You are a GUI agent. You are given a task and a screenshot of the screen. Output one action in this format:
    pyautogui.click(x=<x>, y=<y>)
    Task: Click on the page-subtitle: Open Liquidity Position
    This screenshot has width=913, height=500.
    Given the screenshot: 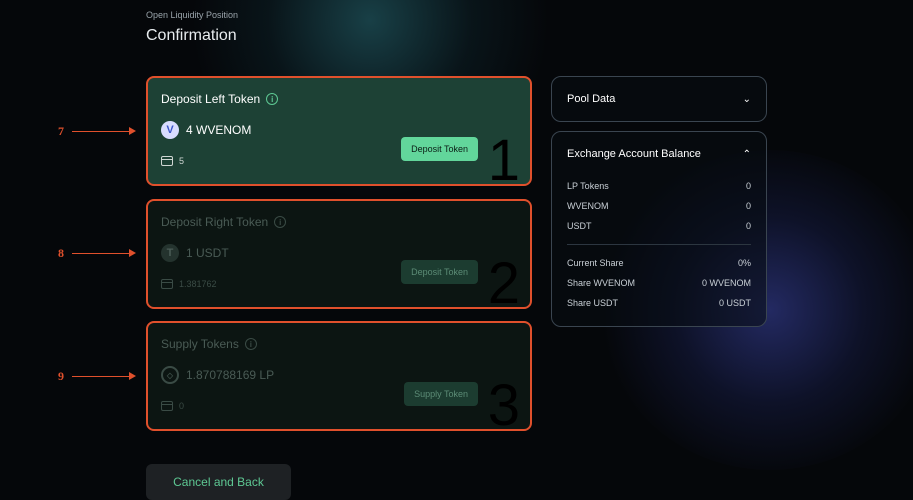 What is the action you would take?
    pyautogui.click(x=192, y=15)
    